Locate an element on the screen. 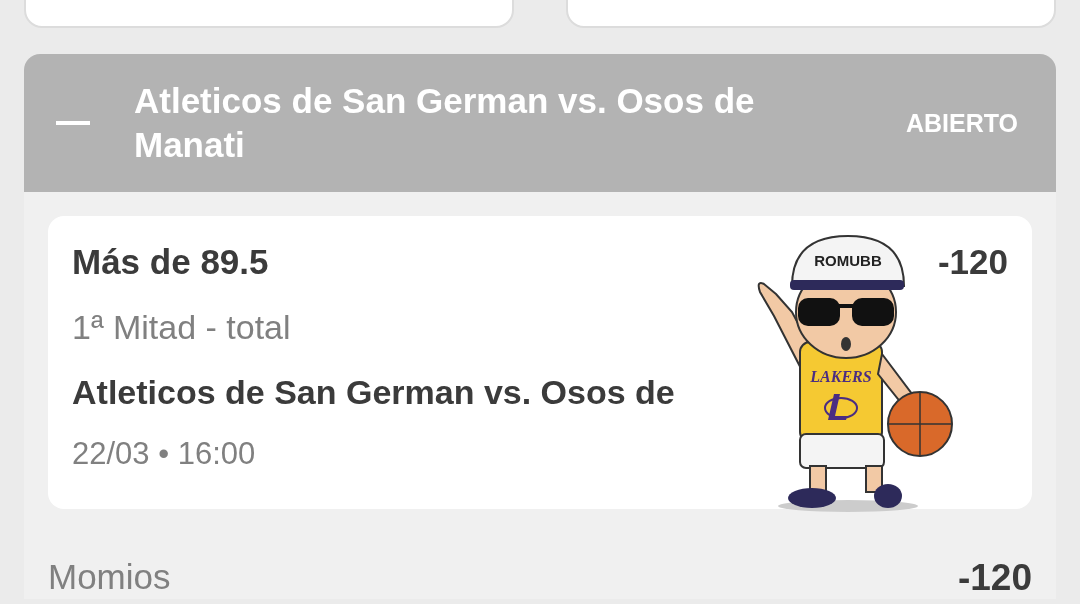  status-label: ABIERTO is located at coordinates (961, 123).